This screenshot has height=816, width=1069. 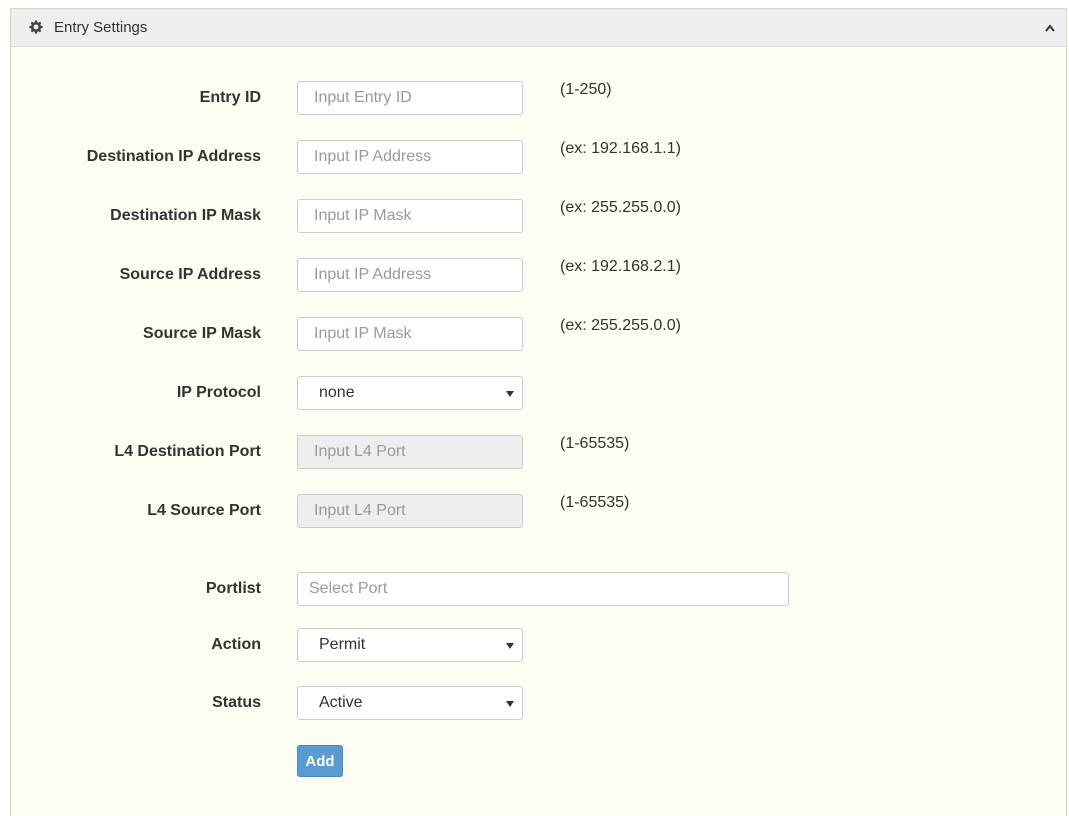 I want to click on dest-mask-hint: (ex: 255.255.0.0), so click(x=620, y=207).